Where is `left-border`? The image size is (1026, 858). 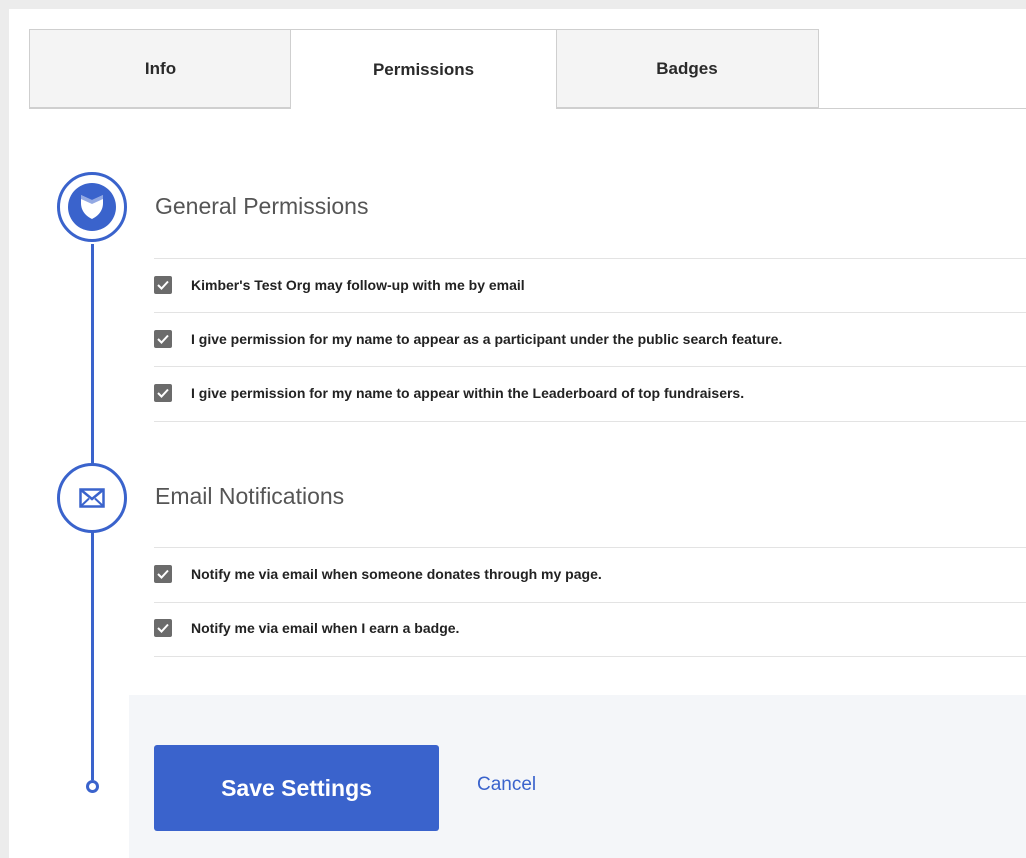
left-border is located at coordinates (4, 433).